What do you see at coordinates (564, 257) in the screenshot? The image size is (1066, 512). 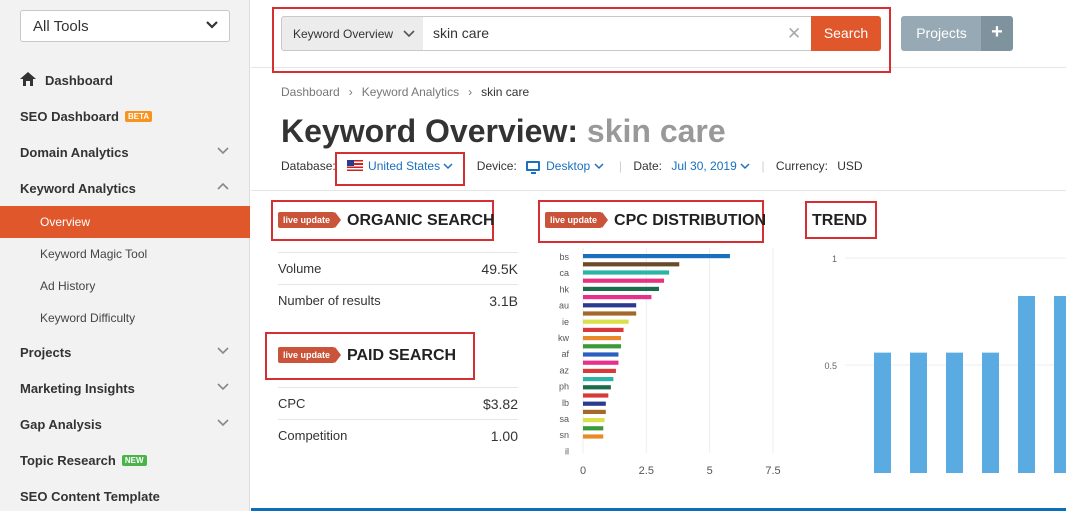 I see `category-label: bs` at bounding box center [564, 257].